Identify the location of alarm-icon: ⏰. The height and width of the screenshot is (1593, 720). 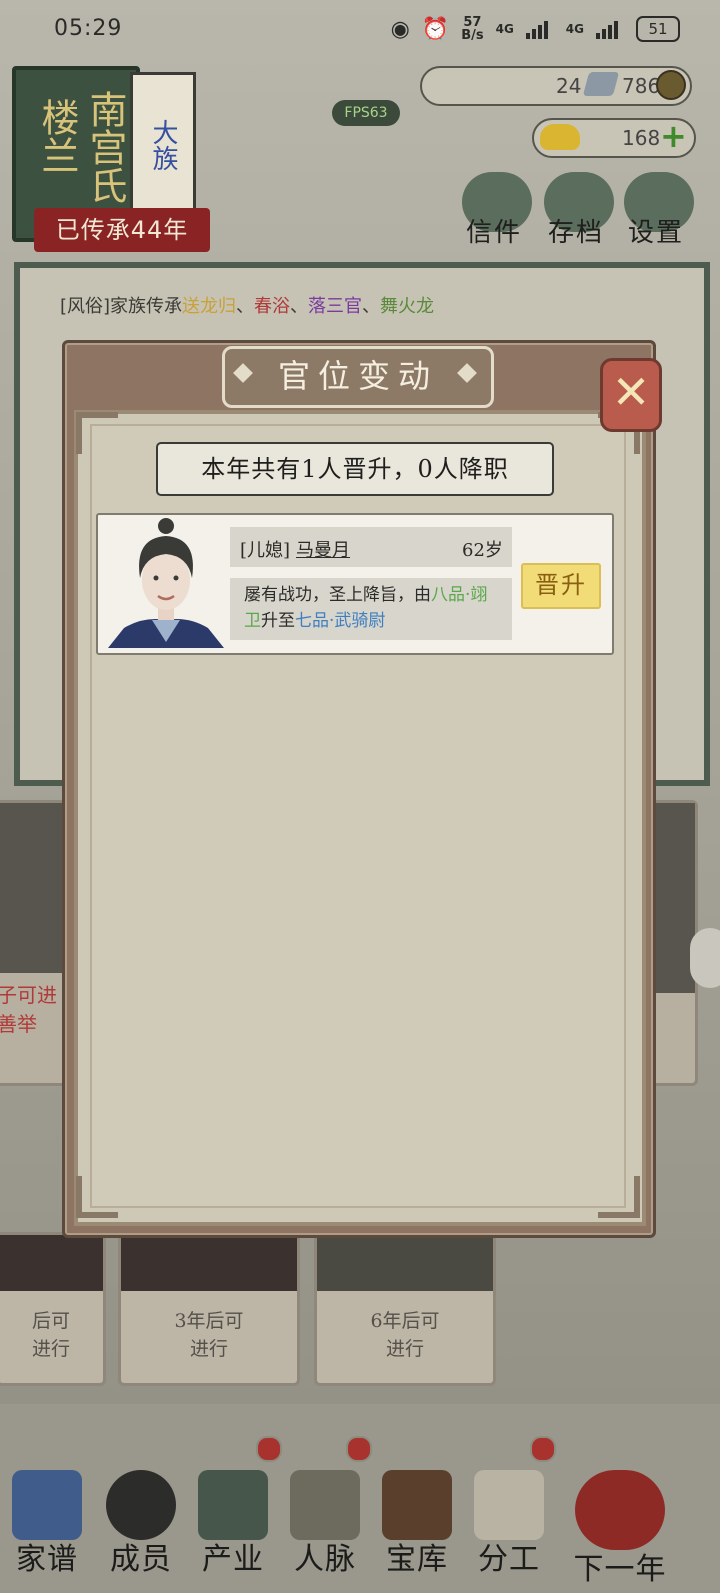
(435, 29).